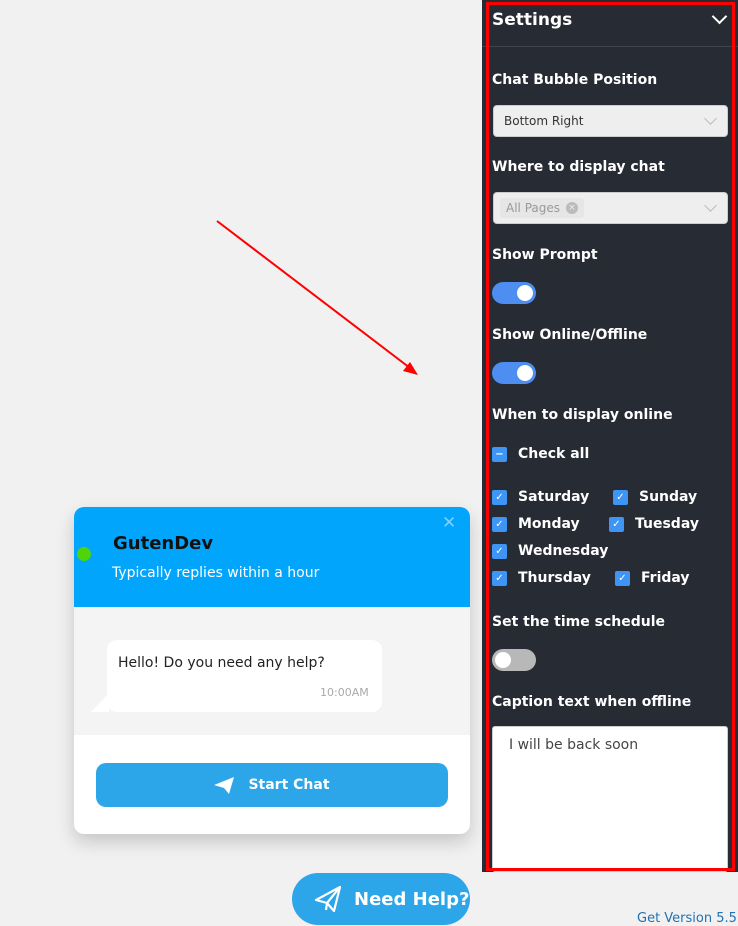 The width and height of the screenshot is (738, 926). I want to click on checkbox-label: Thursday, so click(554, 578).